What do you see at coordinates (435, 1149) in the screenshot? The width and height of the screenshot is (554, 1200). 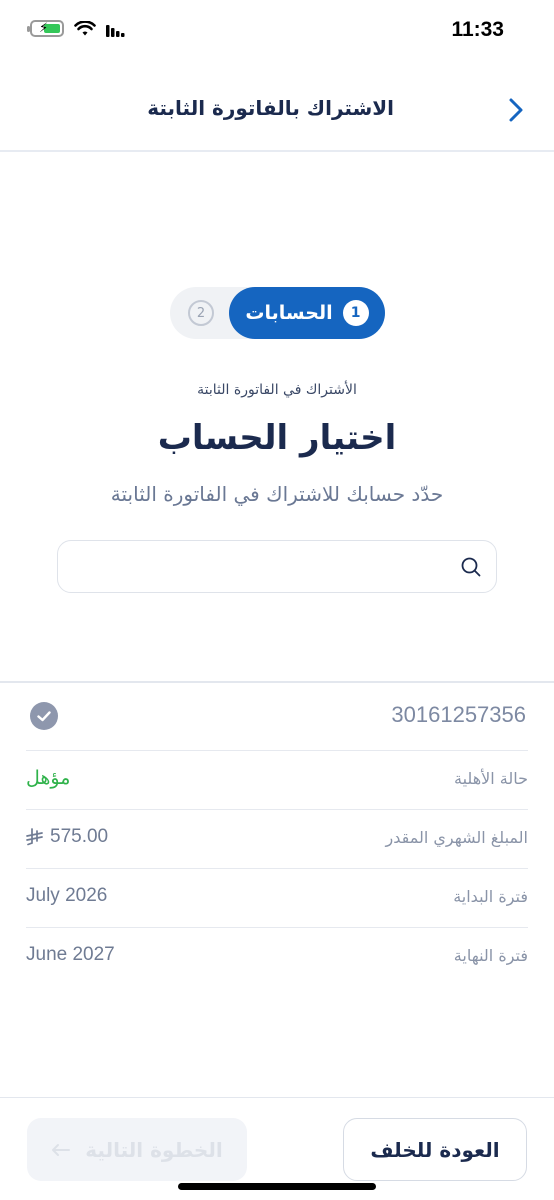 I see `back-button: العودة للخلف` at bounding box center [435, 1149].